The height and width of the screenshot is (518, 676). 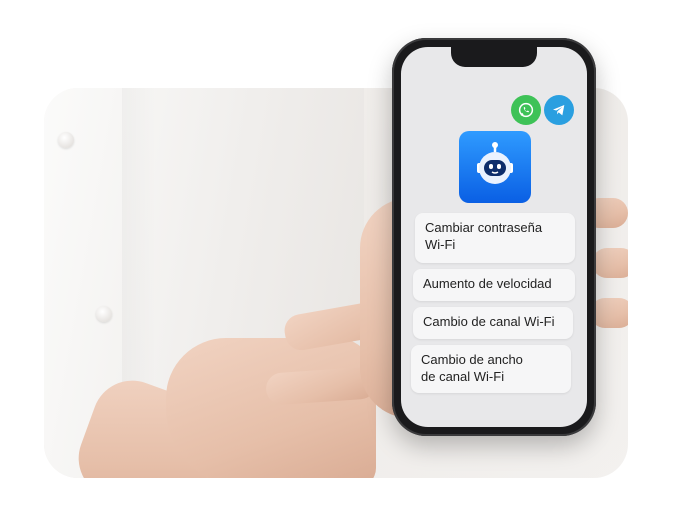 I want to click on right-finger, so click(x=610, y=263).